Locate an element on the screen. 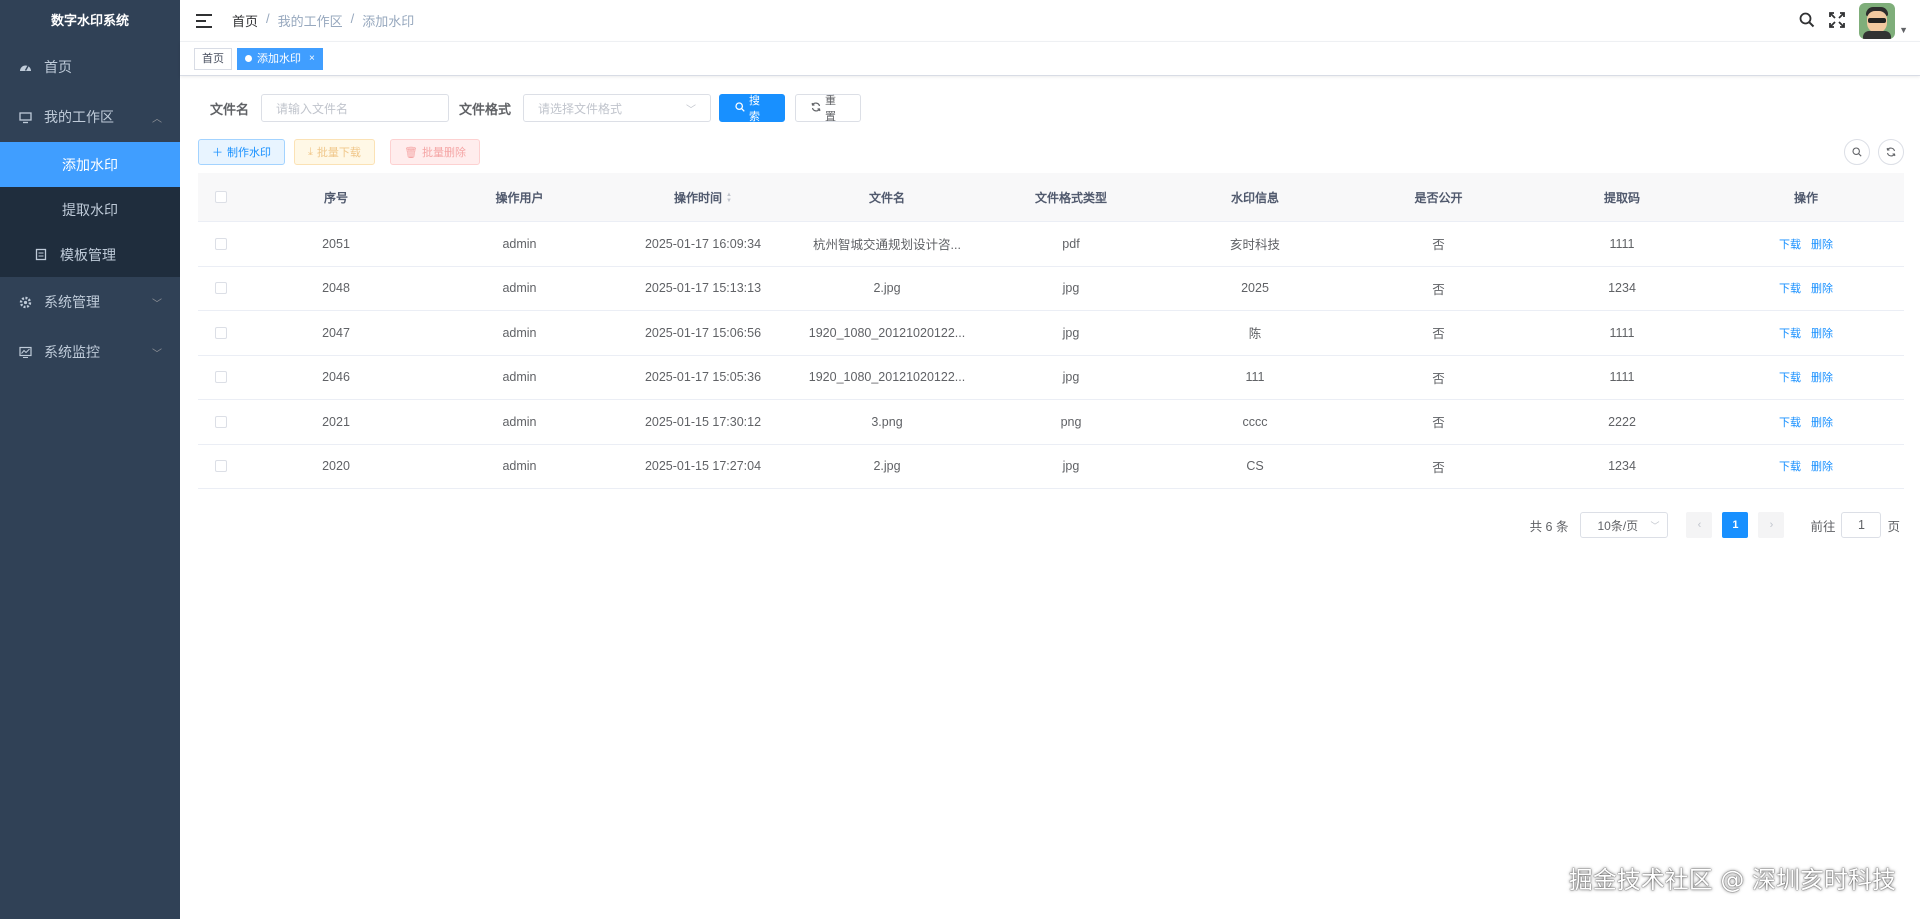  reset-button-label: 重置 is located at coordinates (831, 109).